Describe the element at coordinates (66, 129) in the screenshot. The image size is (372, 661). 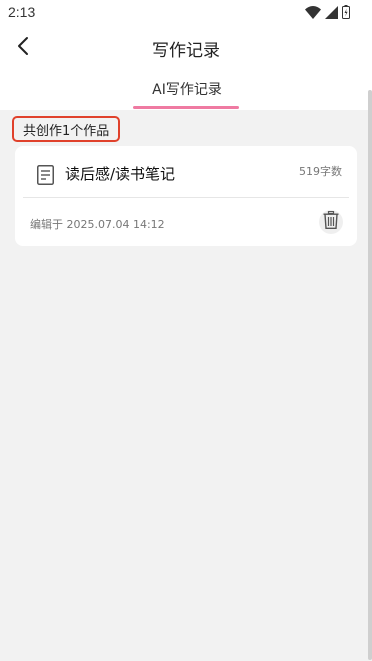
I see `works-count-label: 共创作1个作品` at that location.